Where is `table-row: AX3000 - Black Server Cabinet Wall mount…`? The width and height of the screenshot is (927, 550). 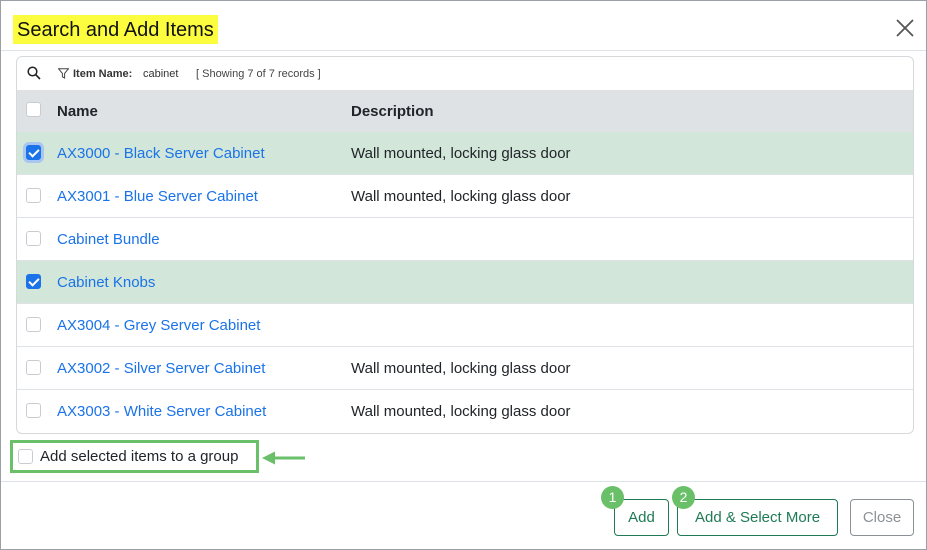 table-row: AX3000 - Black Server Cabinet Wall mount… is located at coordinates (465, 152).